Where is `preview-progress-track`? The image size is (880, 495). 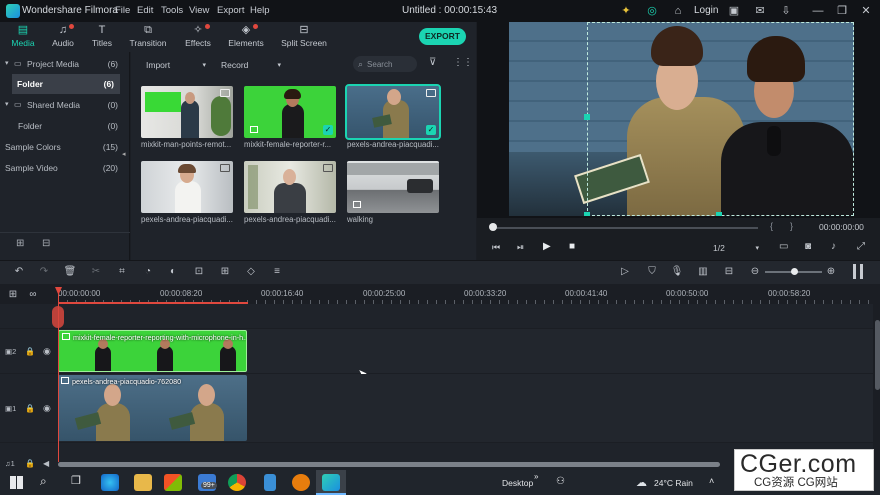
preview-progress-track is located at coordinates (625, 228).